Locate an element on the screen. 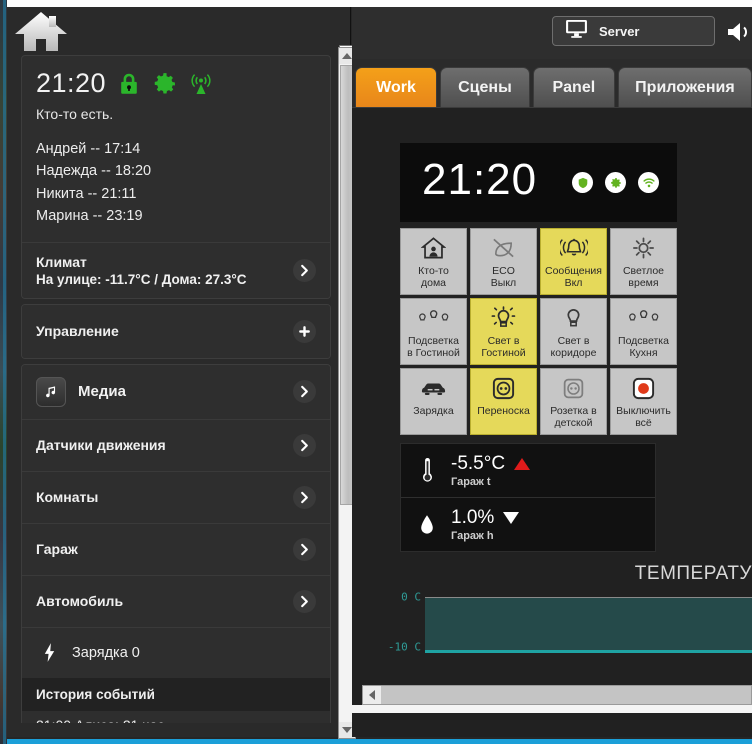  list-item: Никита -- 21:11 is located at coordinates (86, 193).